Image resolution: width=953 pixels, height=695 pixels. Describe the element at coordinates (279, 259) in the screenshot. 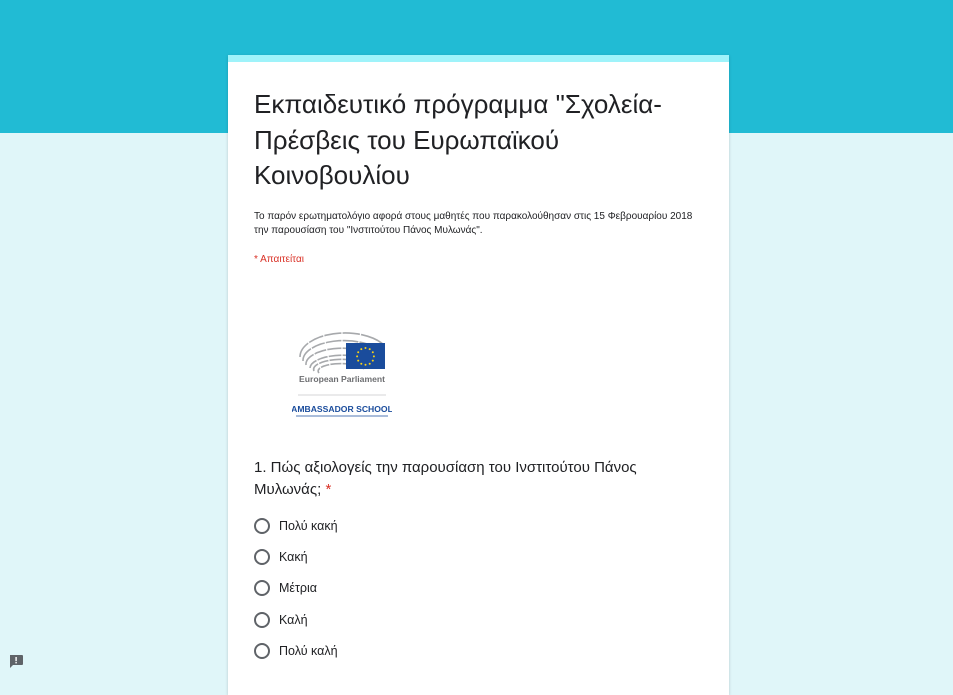

I see `required-note: * Απαιτείται` at that location.